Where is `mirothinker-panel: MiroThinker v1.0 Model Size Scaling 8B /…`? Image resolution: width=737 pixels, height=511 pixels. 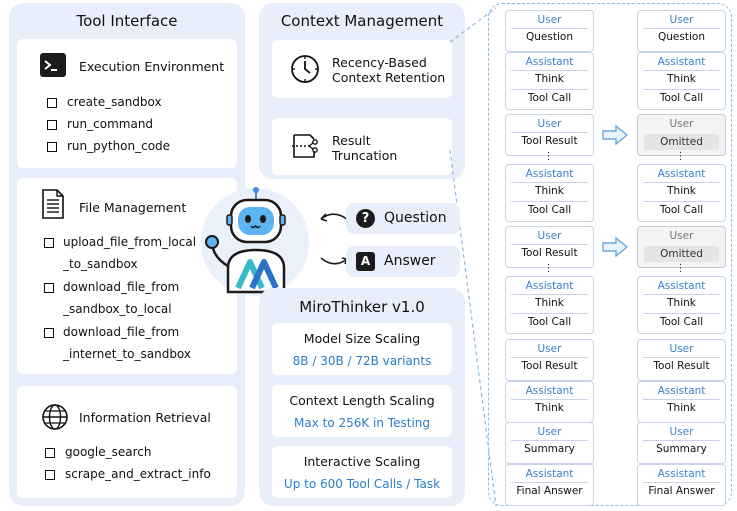
mirothinker-panel: MiroThinker v1.0 Model Size Scaling 8B /… is located at coordinates (362, 397).